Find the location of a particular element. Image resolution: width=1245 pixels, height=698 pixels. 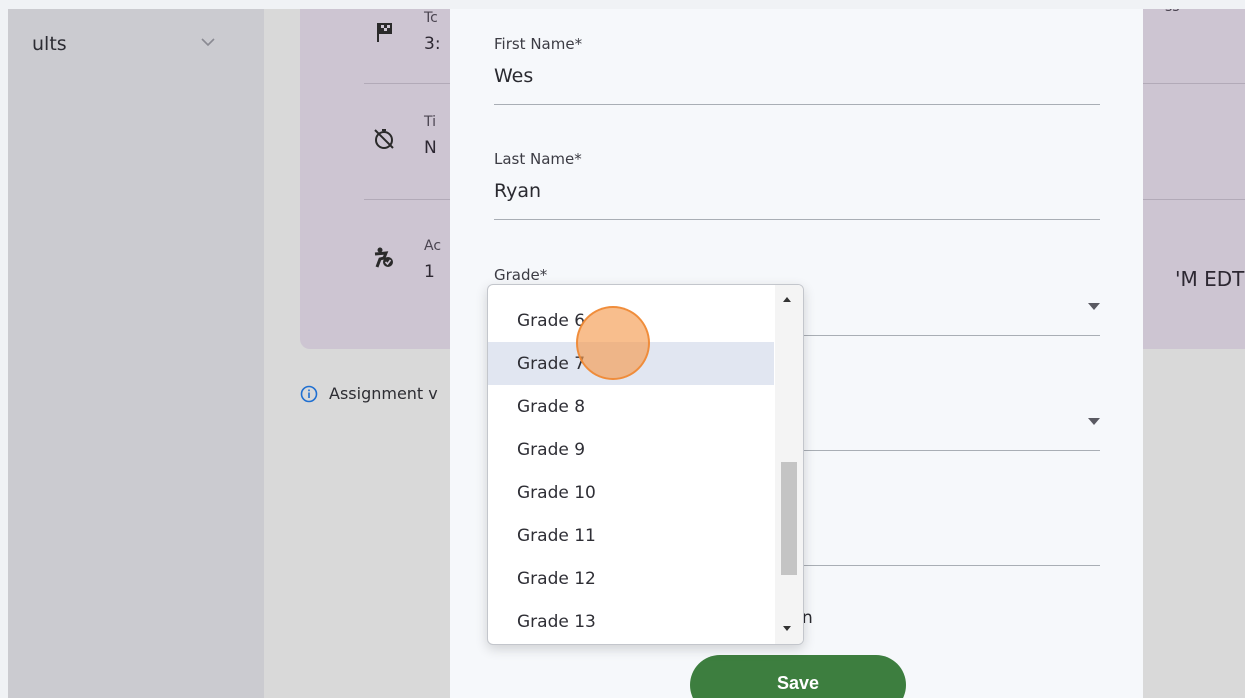

row-value: 1 is located at coordinates (429, 272).